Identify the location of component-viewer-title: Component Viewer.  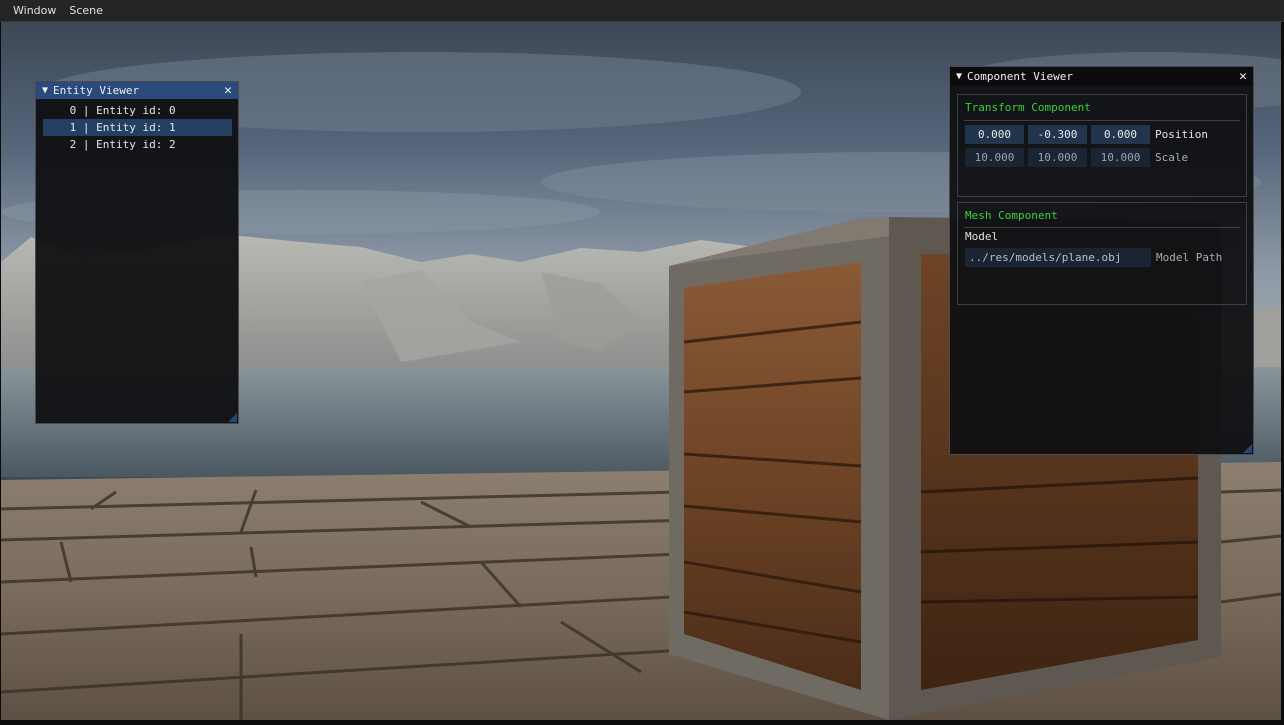
(1020, 76).